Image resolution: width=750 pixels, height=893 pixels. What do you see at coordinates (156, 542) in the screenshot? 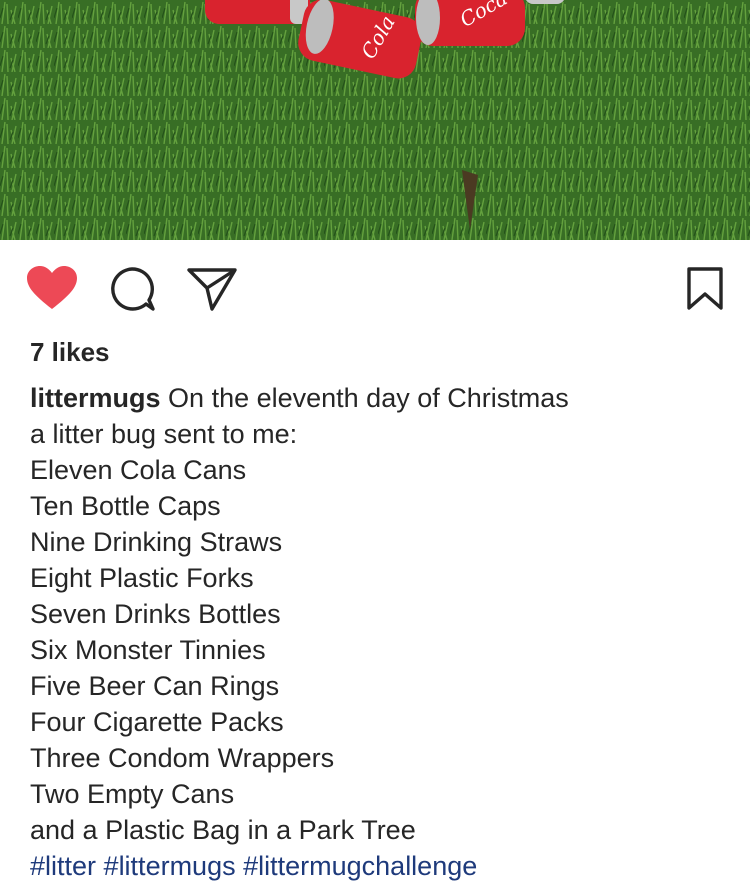
I see `caption-line: Nine Drinking Straws` at bounding box center [156, 542].